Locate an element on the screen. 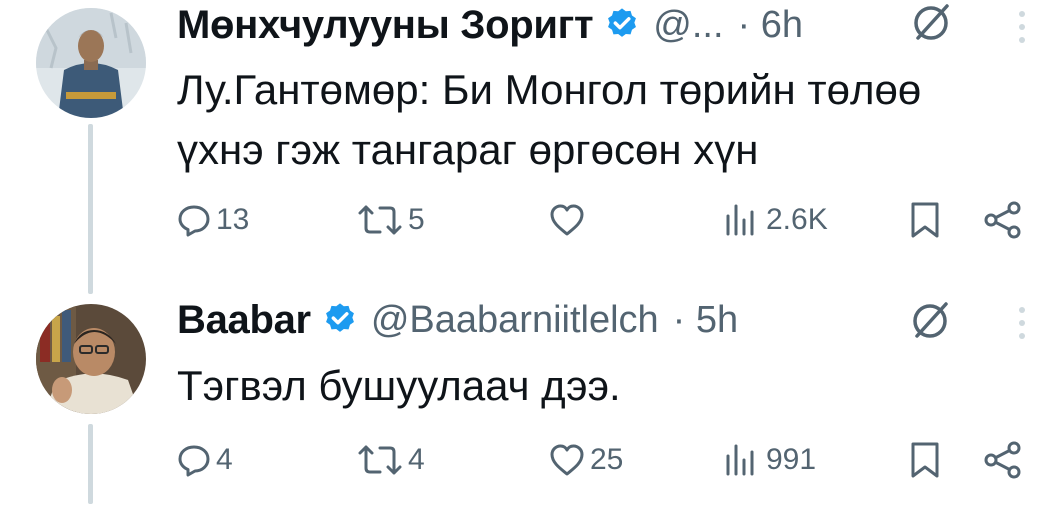  tweet-text-line: үхнэ гэж тангараг өргөсөн хүн is located at coordinates (468, 149).